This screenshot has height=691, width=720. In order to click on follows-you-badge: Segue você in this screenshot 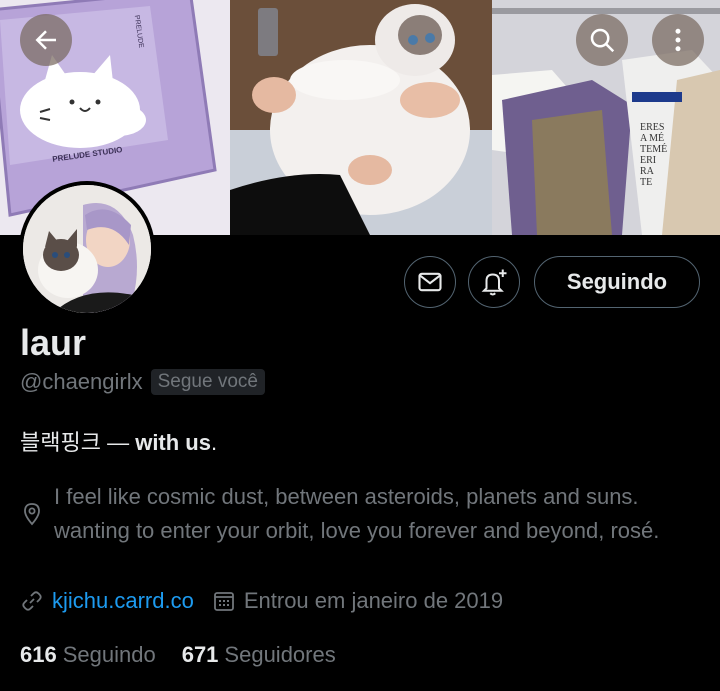, I will do `click(207, 382)`.